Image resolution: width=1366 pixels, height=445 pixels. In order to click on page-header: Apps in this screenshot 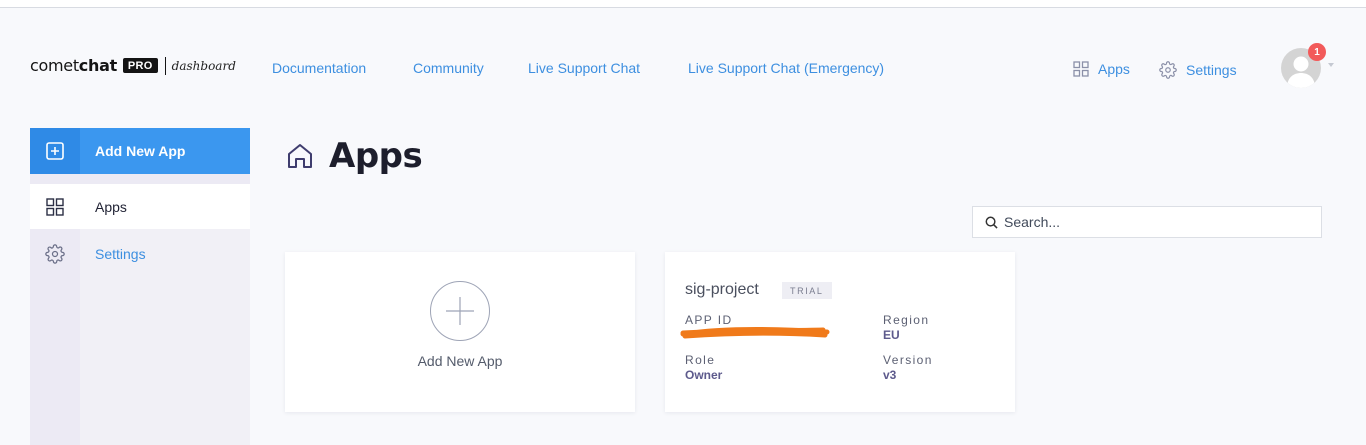, I will do `click(354, 156)`.